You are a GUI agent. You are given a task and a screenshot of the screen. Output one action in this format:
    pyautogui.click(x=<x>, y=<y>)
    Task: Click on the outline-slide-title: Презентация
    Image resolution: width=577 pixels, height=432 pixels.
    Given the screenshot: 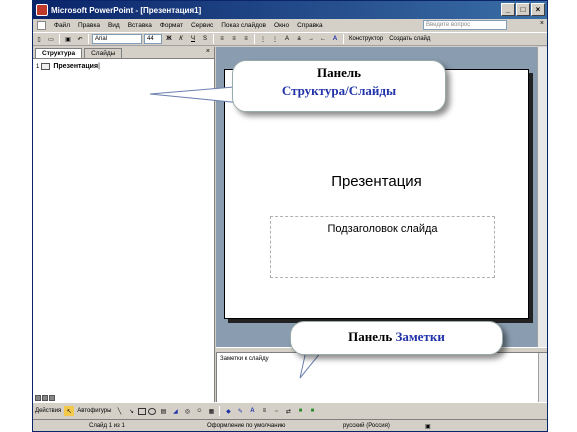 What is the action you would take?
    pyautogui.click(x=75, y=66)
    